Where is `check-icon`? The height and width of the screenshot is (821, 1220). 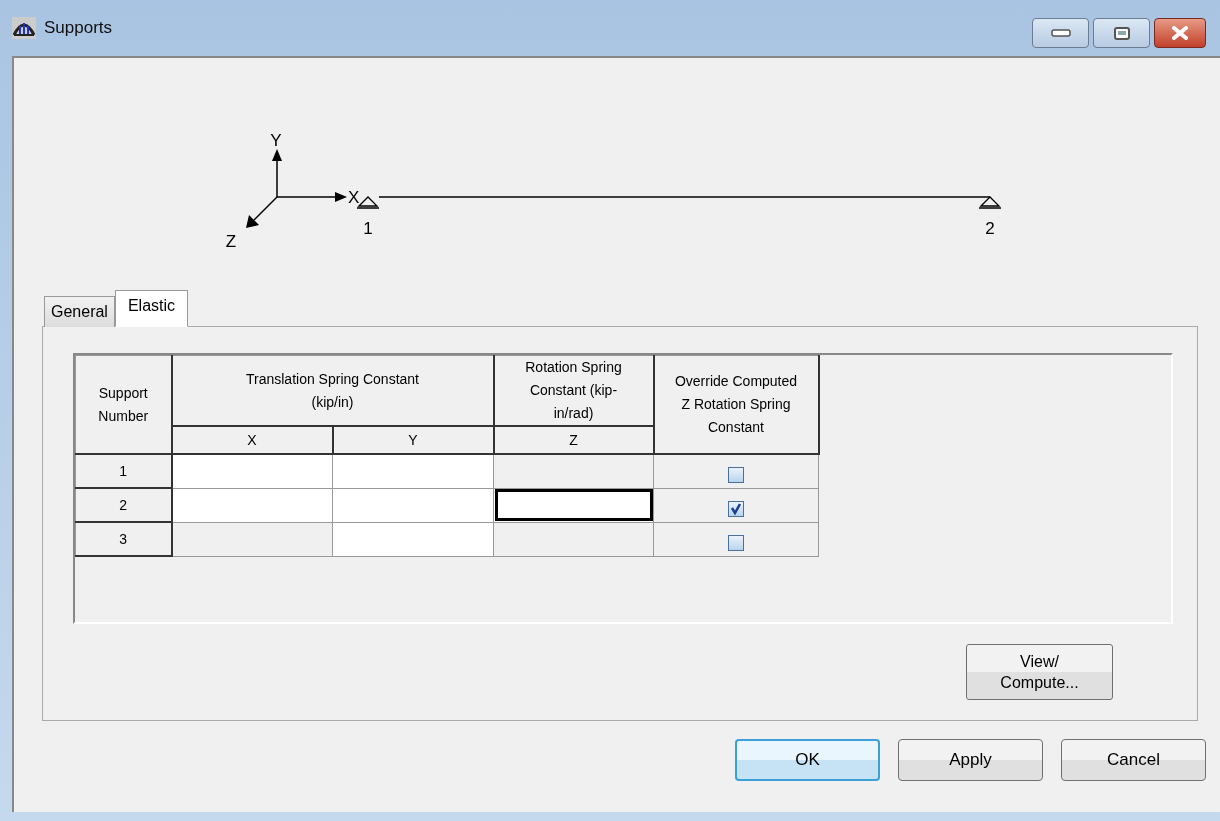
check-icon is located at coordinates (736, 508).